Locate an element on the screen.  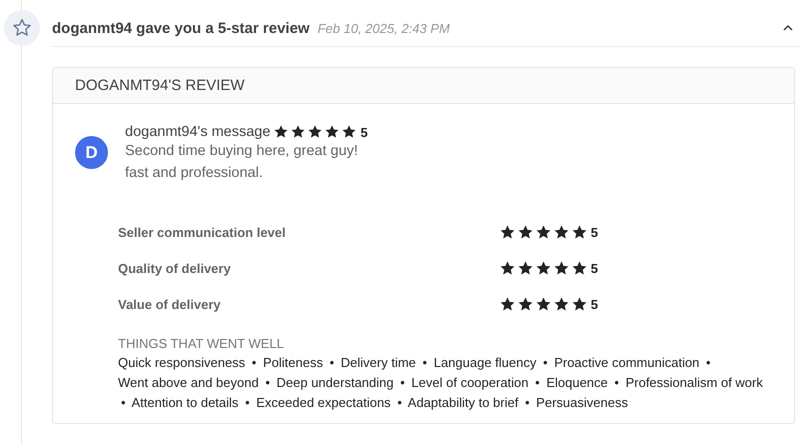
review-message: Second time buying here, great guy! is located at coordinates (242, 151).